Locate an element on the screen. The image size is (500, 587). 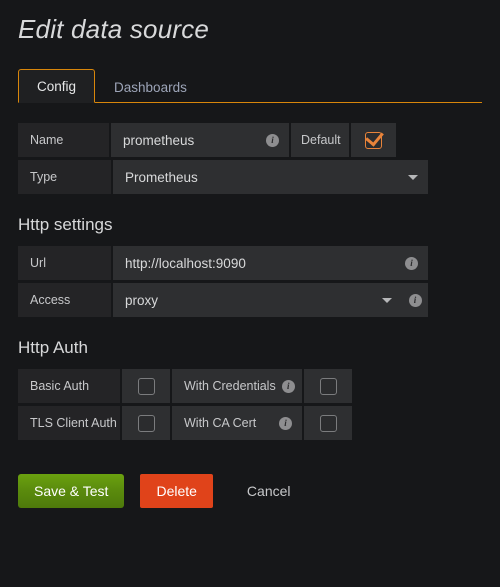
row-type: Type Prometheus is located at coordinates (223, 177).